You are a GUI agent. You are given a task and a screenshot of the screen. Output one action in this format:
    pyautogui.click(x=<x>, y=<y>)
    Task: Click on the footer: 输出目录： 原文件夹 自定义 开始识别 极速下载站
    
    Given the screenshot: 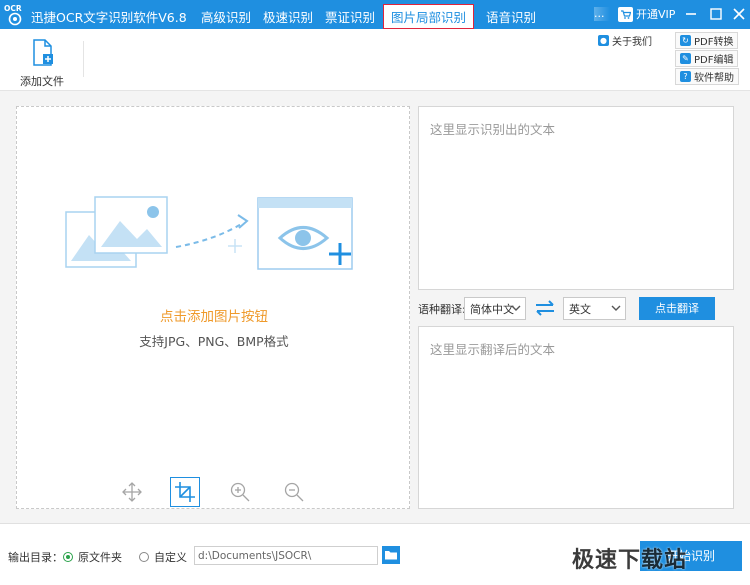 What is the action you would take?
    pyautogui.click(x=375, y=554)
    